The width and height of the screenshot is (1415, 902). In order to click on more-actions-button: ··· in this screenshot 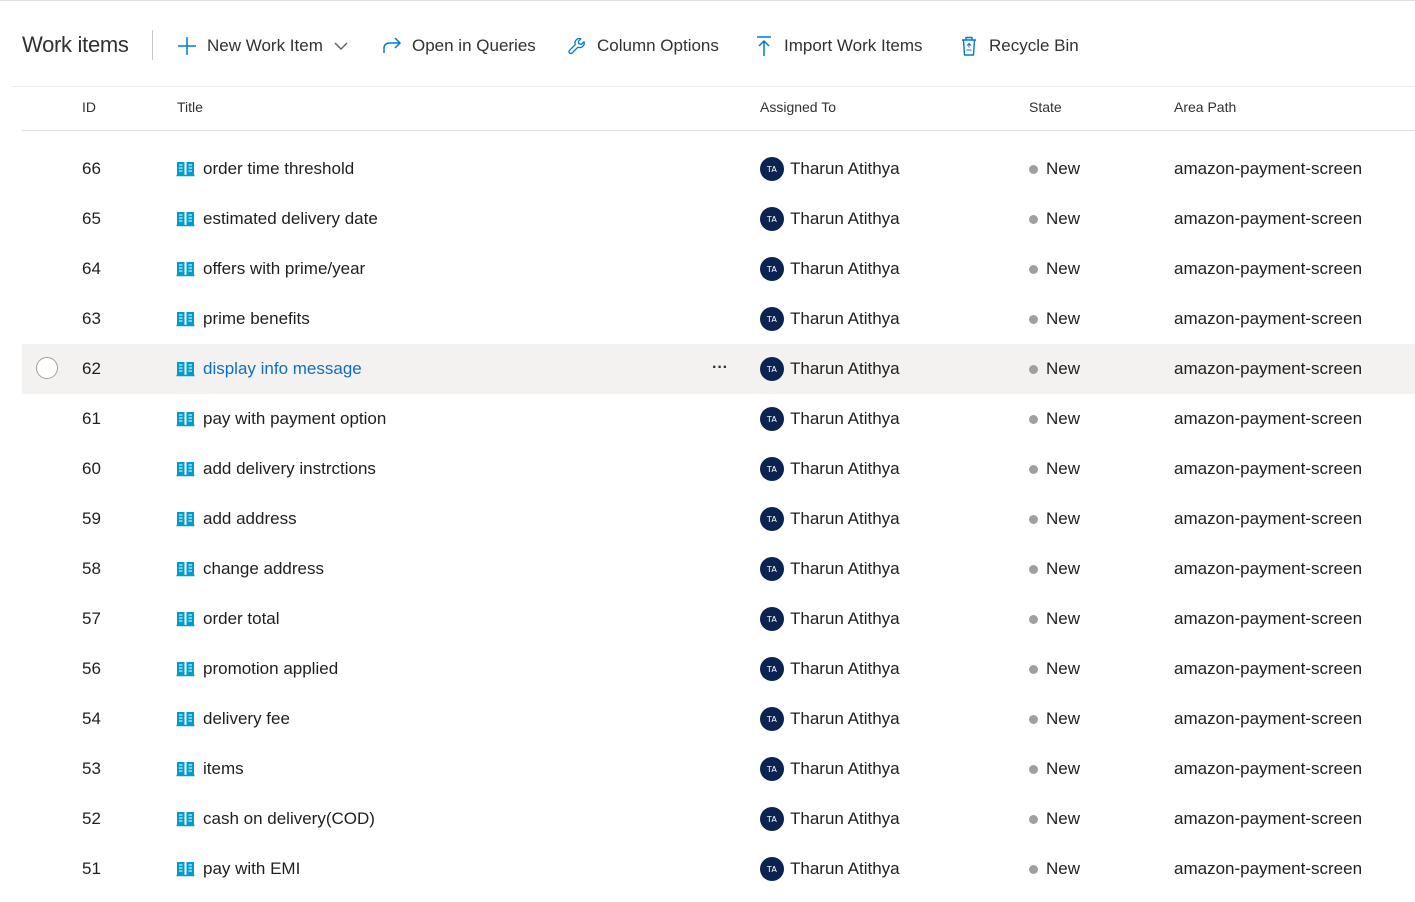, I will do `click(720, 368)`.